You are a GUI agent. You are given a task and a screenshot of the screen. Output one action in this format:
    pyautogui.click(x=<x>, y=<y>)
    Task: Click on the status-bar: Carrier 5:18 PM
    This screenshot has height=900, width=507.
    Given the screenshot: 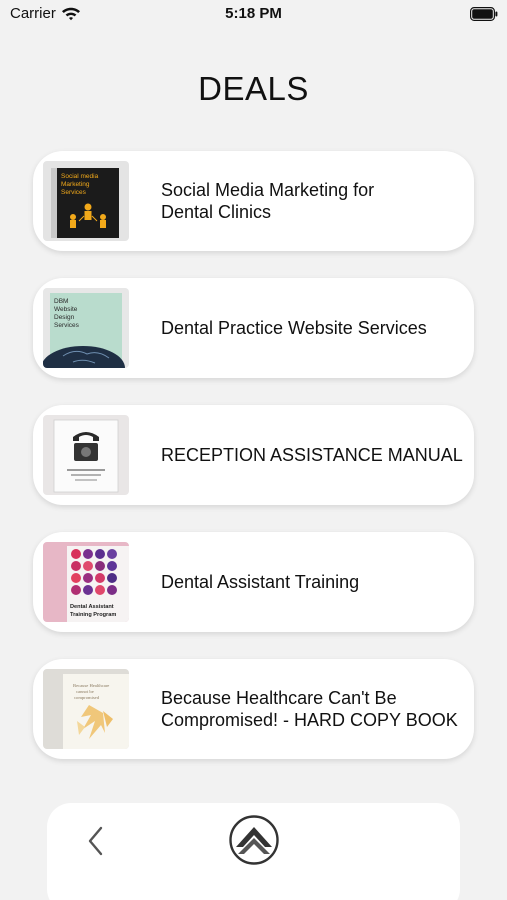 What is the action you would take?
    pyautogui.click(x=253, y=15)
    